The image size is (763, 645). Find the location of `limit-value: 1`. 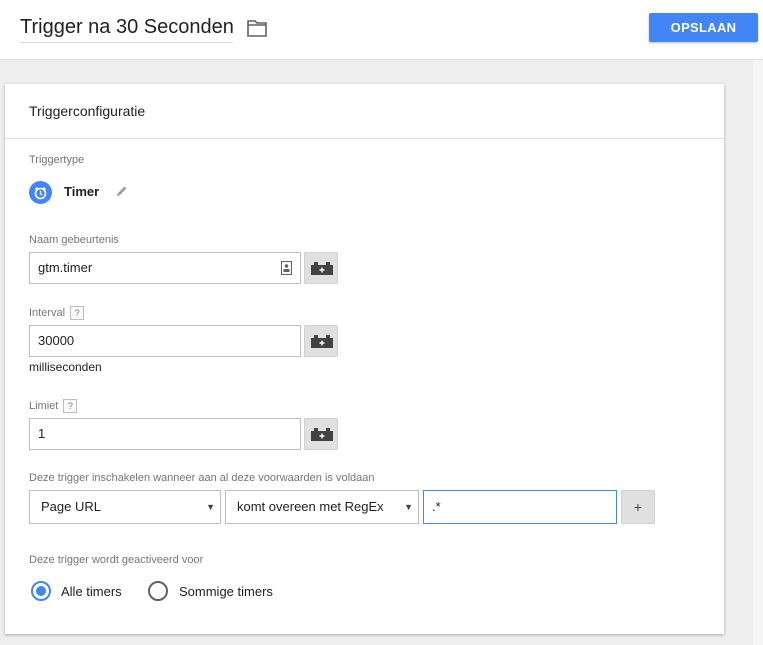

limit-value: 1 is located at coordinates (42, 433).